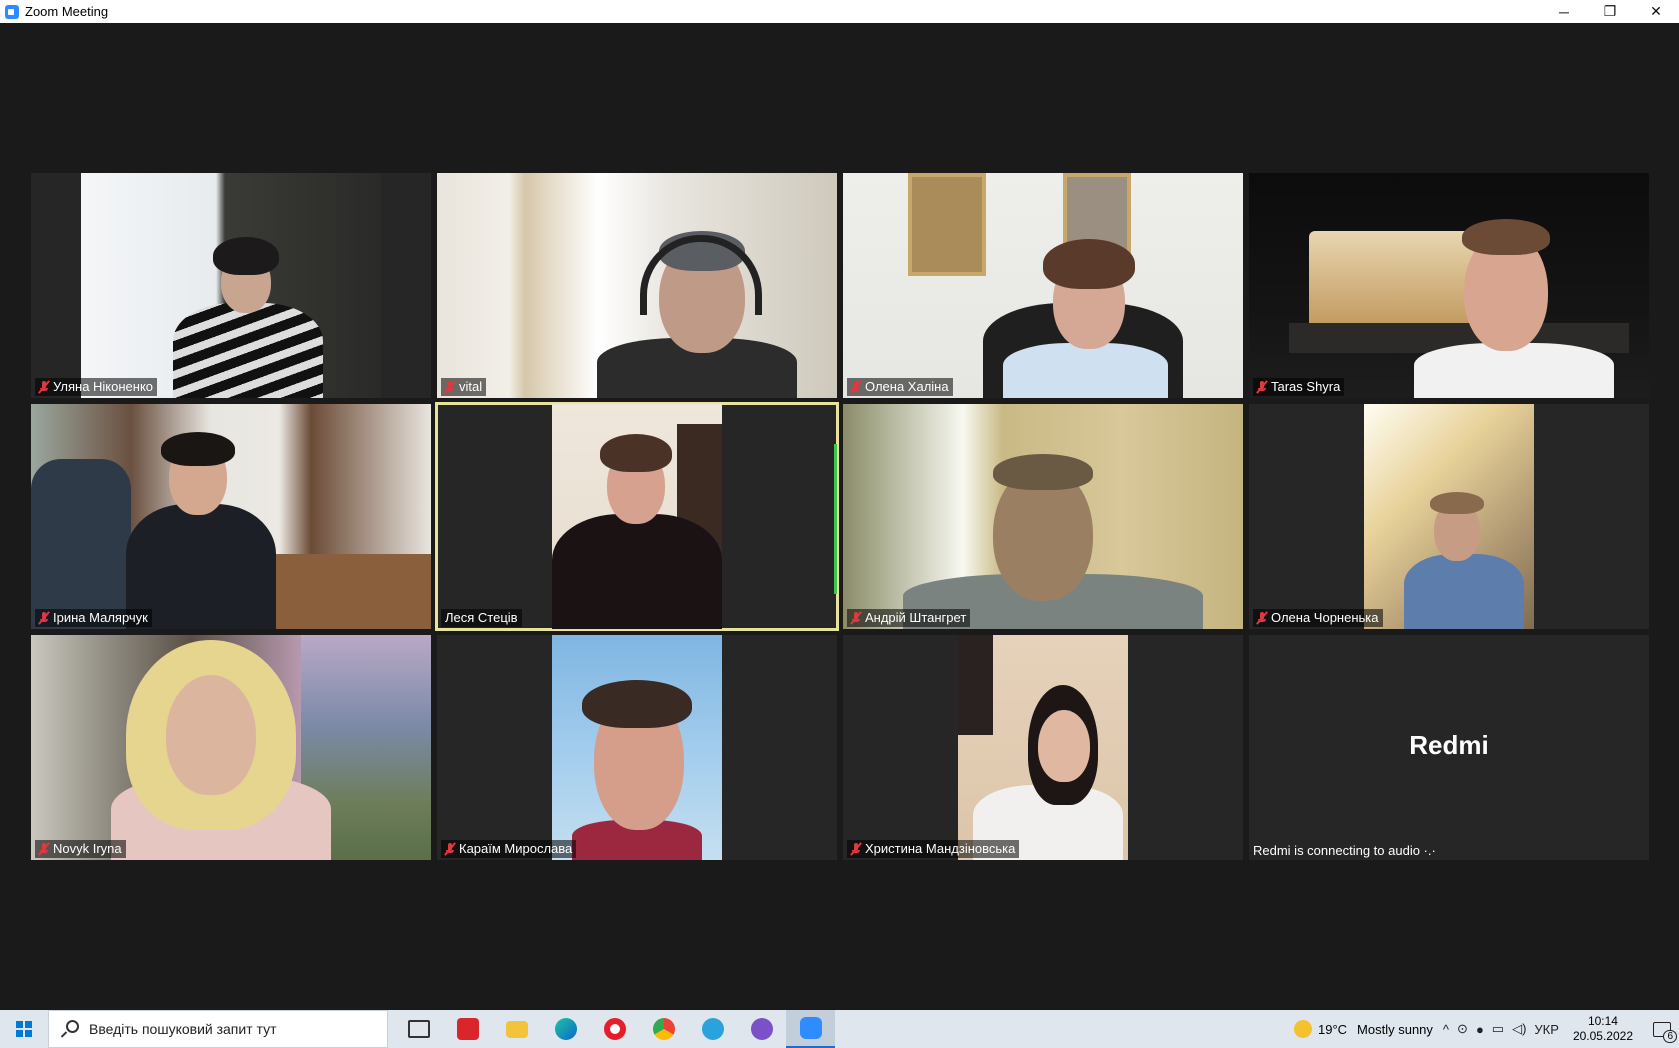 Image resolution: width=1679 pixels, height=1048 pixels. Describe the element at coordinates (1344, 850) in the screenshot. I see `audio-connecting-status: Redmi is connecting to audio ·.·` at that location.